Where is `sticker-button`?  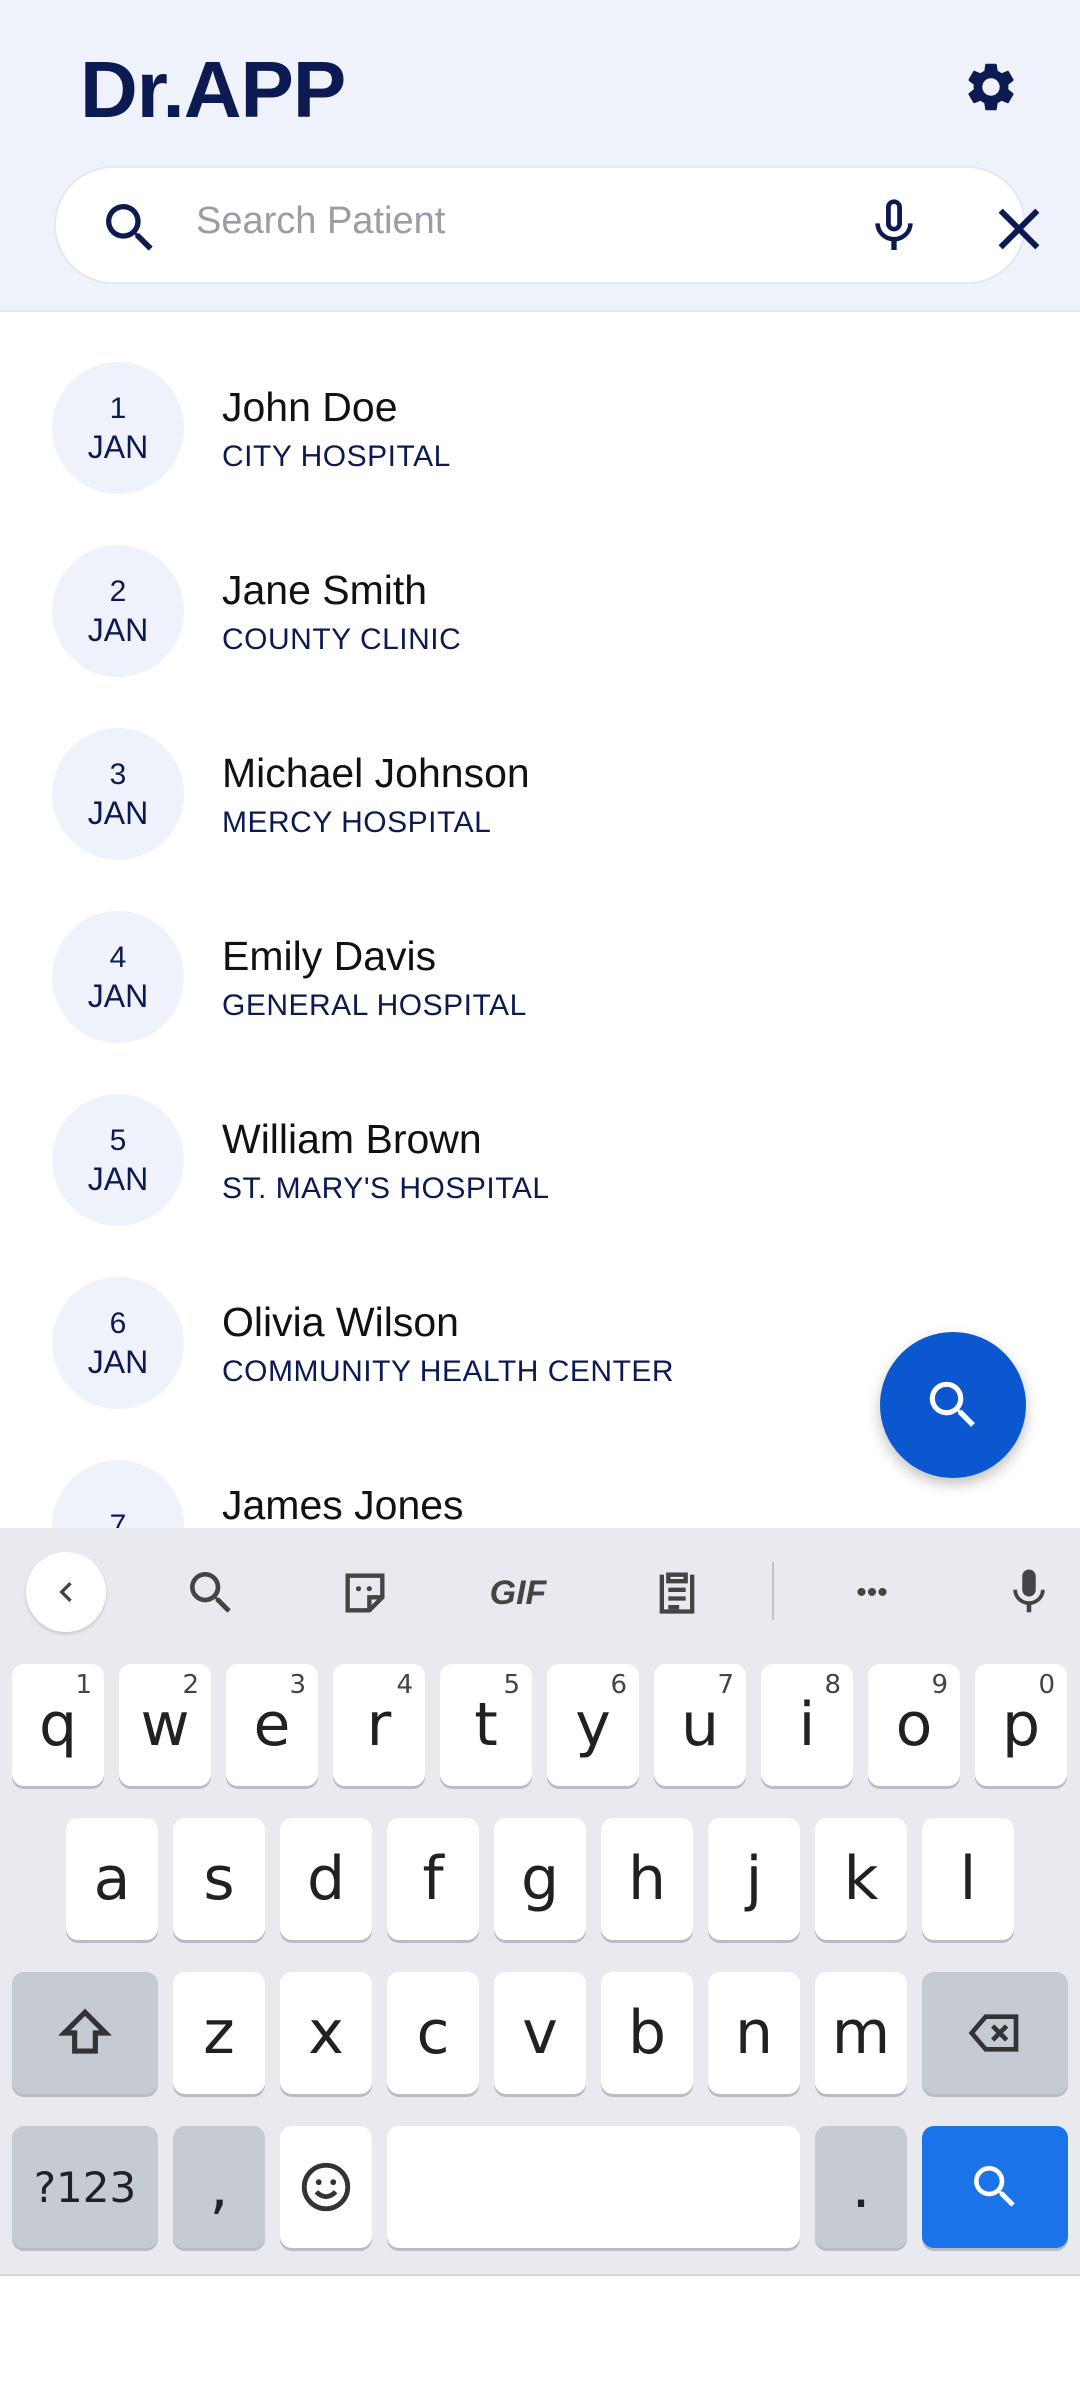 sticker-button is located at coordinates (365, 1593).